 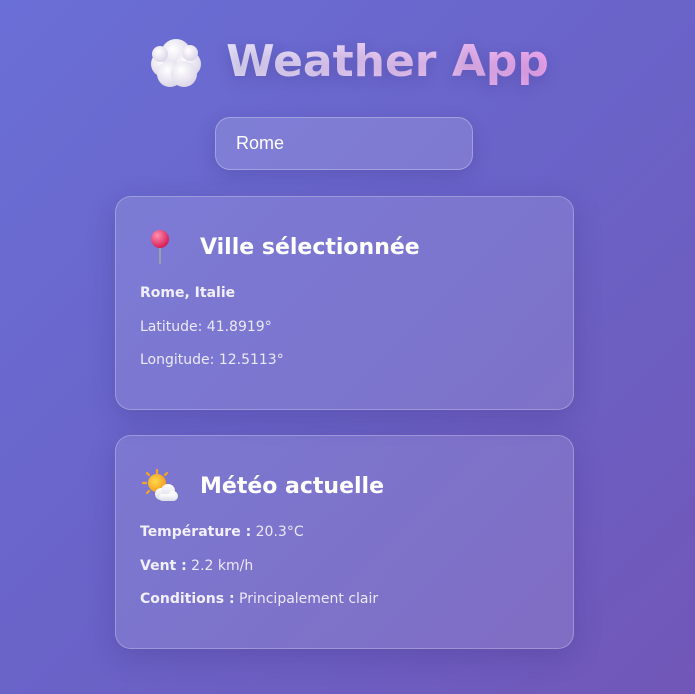 I want to click on latitude-label: Latitude:, so click(x=171, y=326).